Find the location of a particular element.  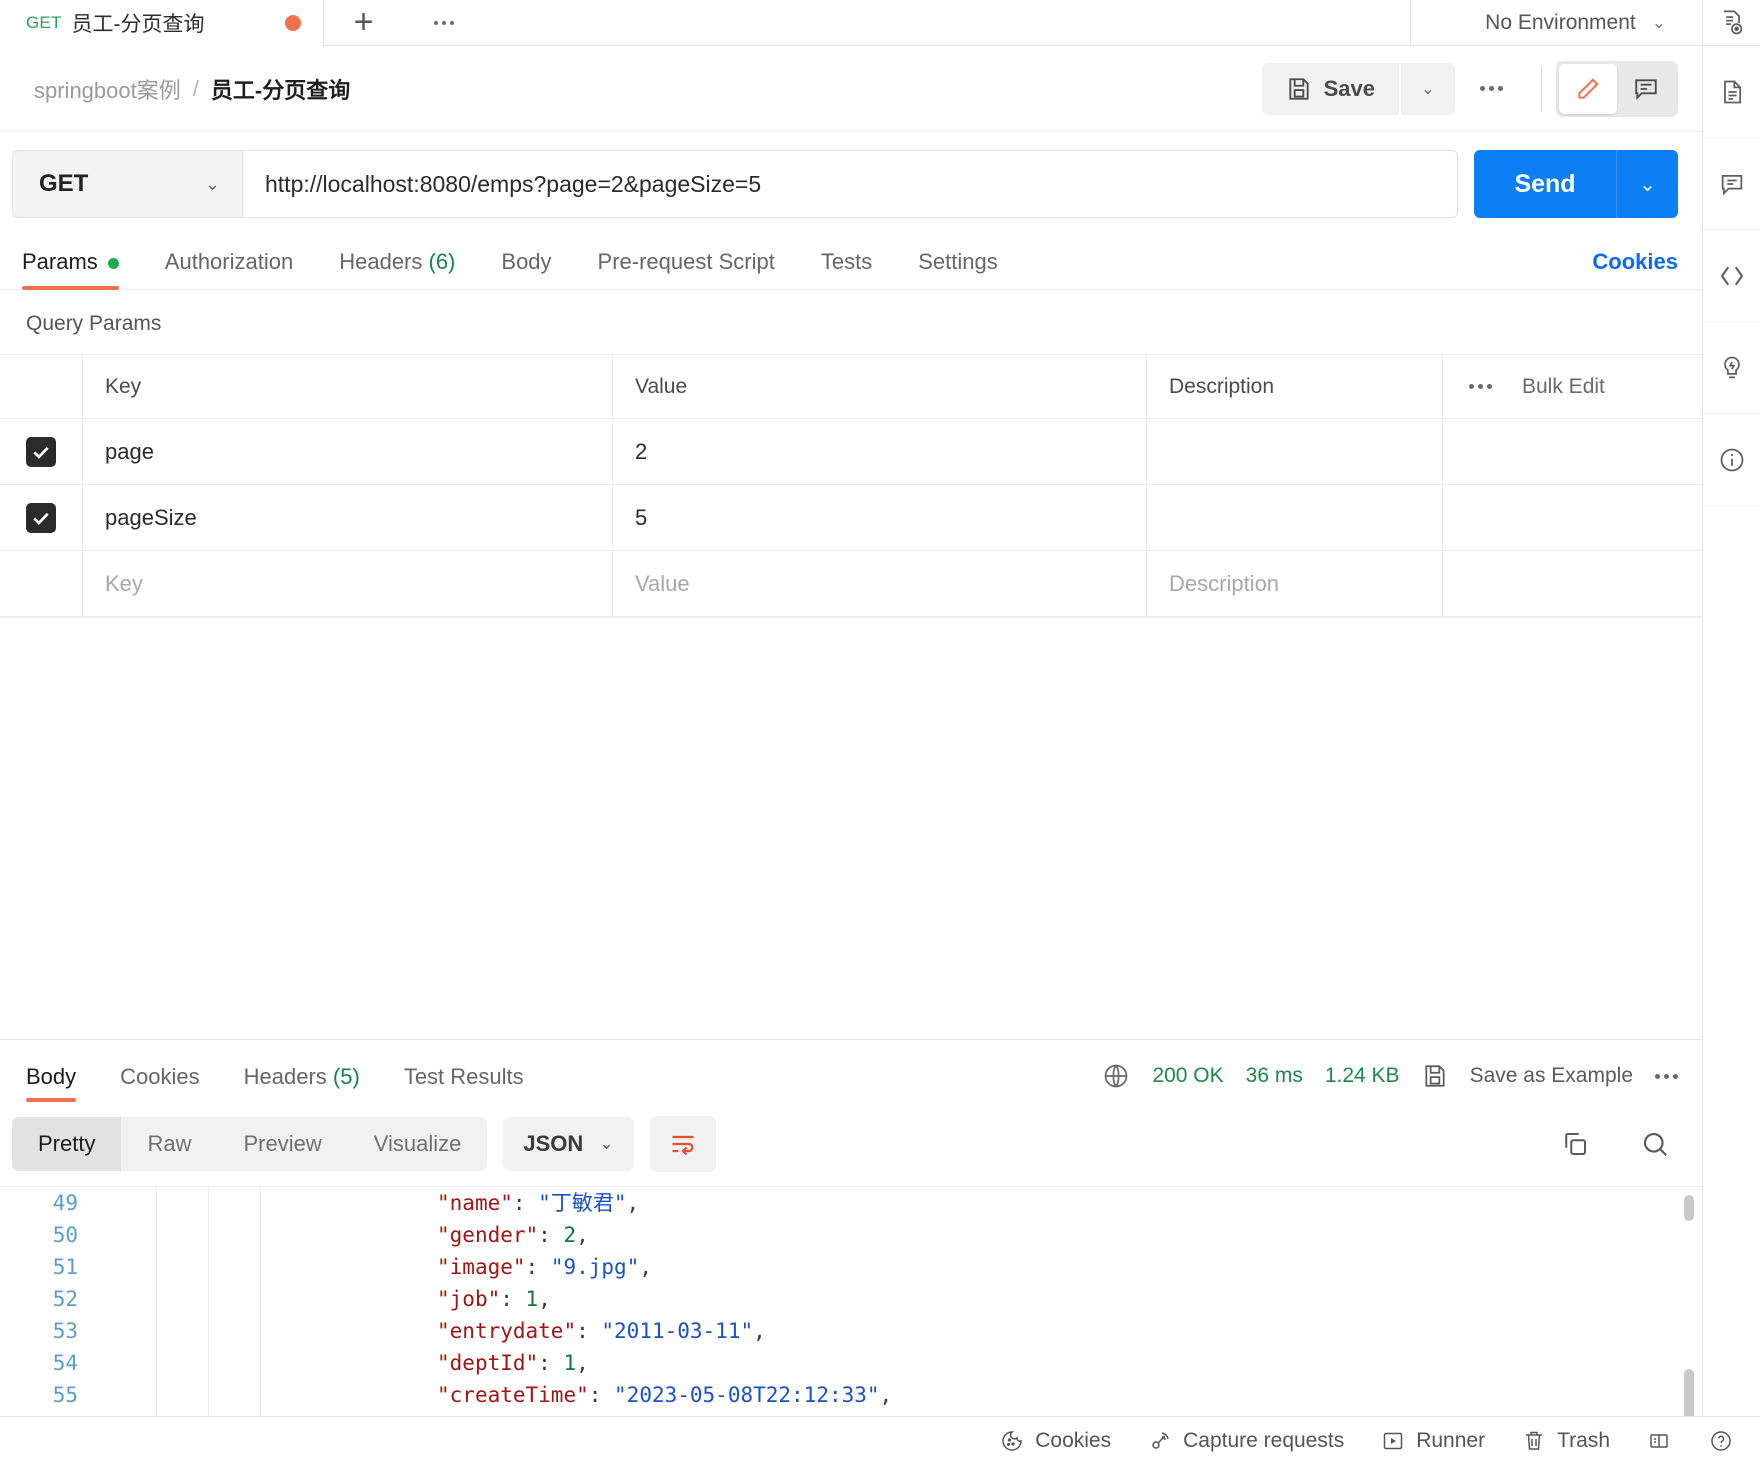

chevron-down-icon: ⌄ is located at coordinates (212, 183).